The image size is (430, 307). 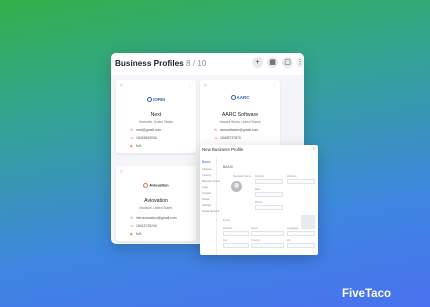 I want to click on phone-row: ☏ 18408737870, so click(x=227, y=138).